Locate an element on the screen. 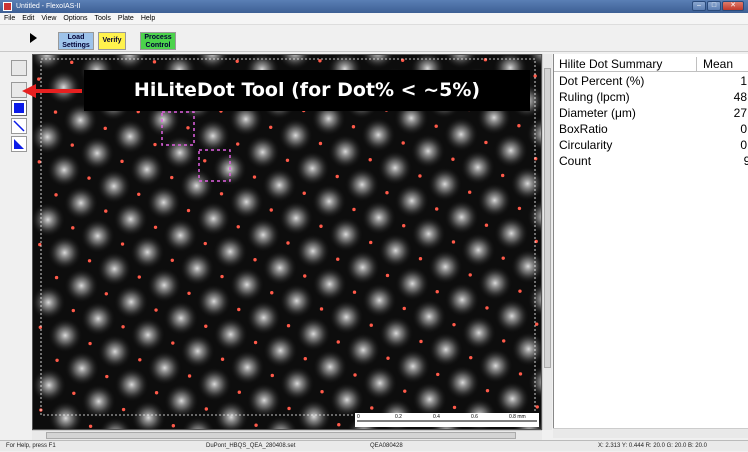 The height and width of the screenshot is (452, 748). select-tool-icon is located at coordinates (19, 68).